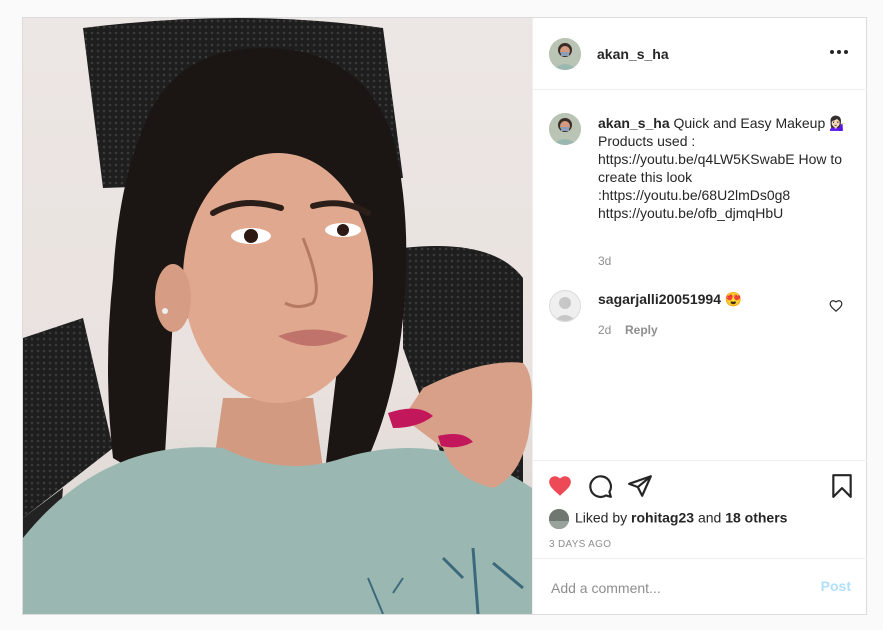 This screenshot has width=883, height=630. Describe the element at coordinates (676, 588) in the screenshot. I see `add-comment-input` at that location.